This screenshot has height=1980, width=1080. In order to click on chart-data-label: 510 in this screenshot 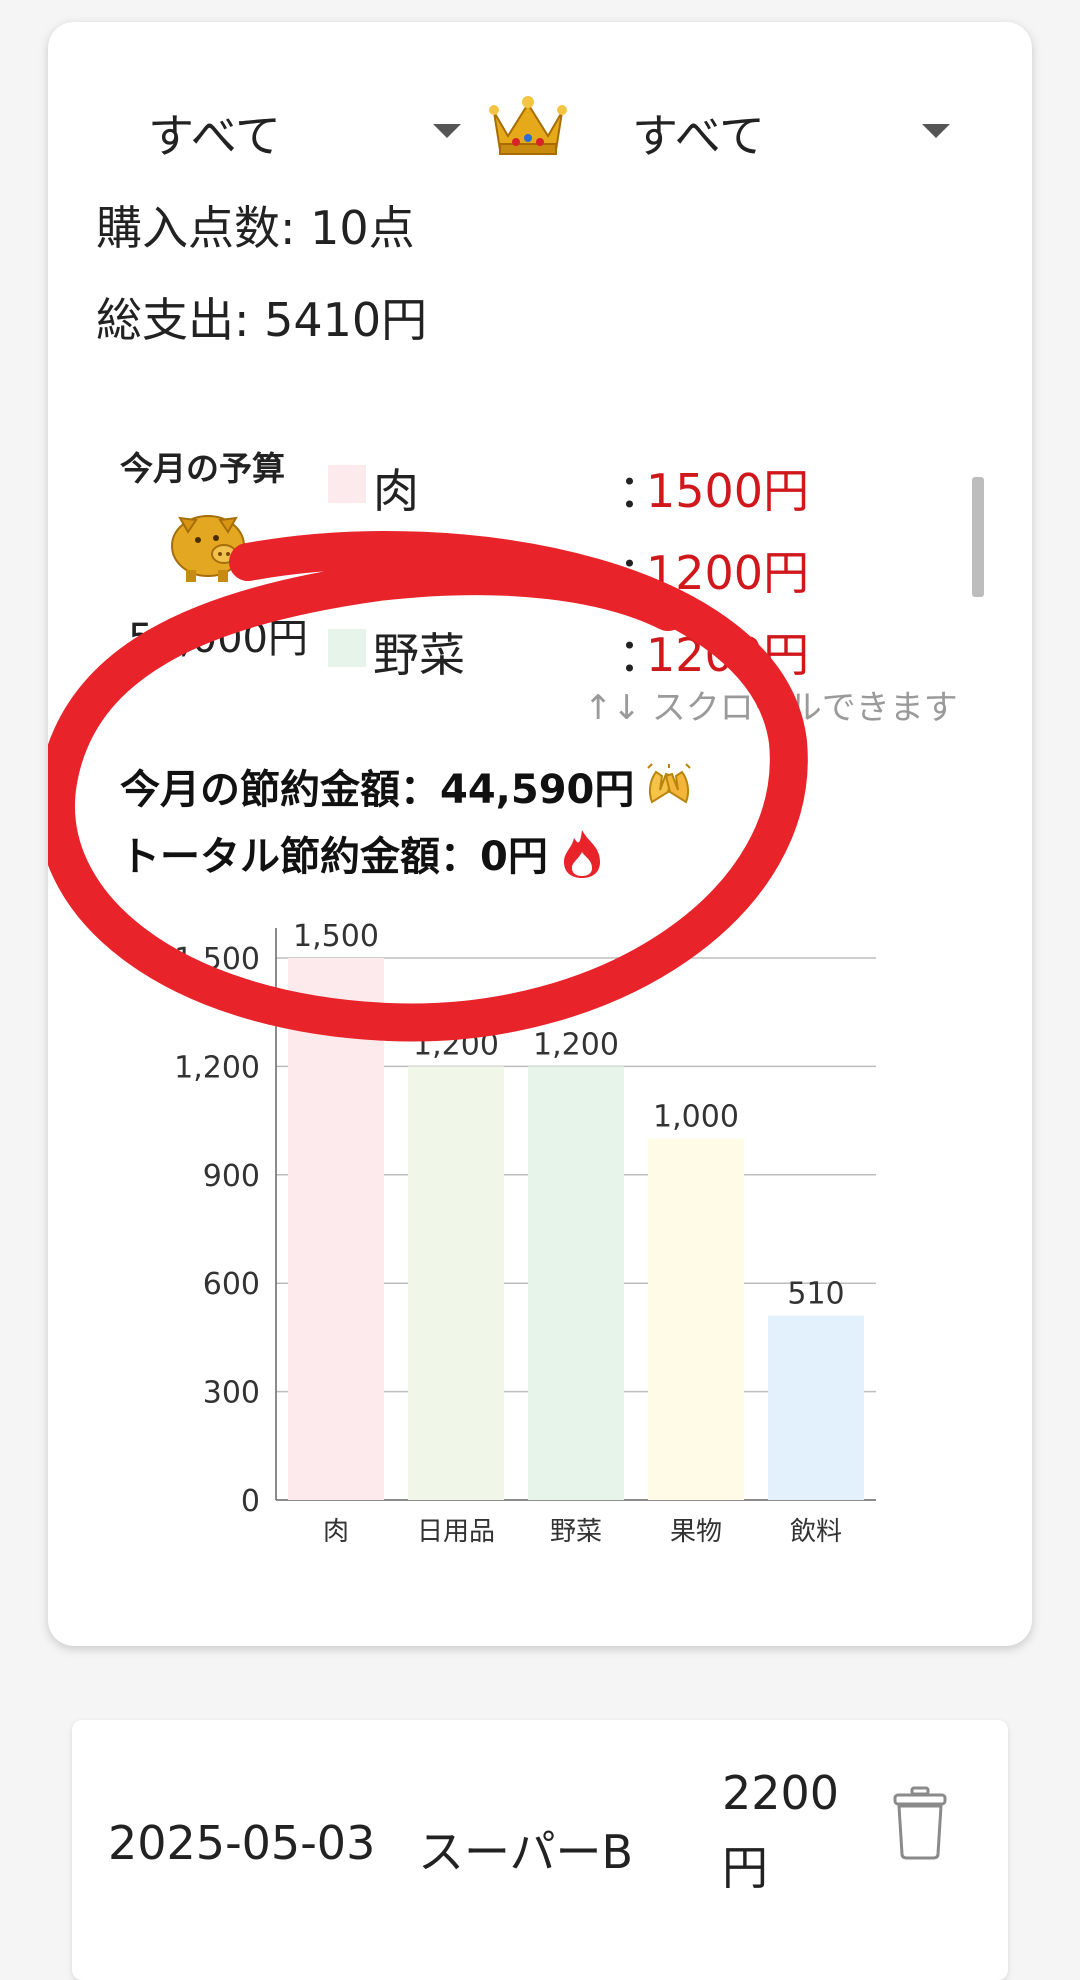, I will do `click(815, 1294)`.